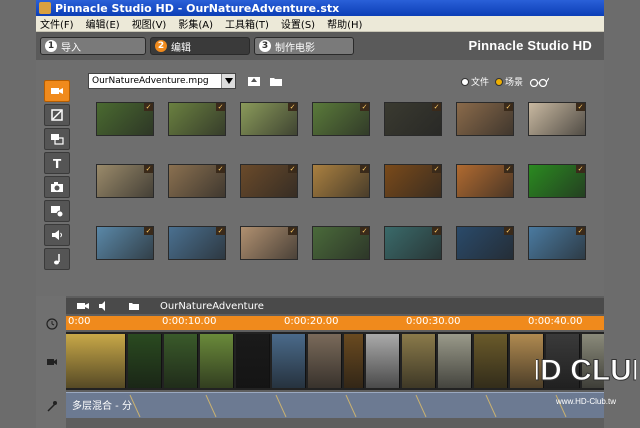 This screenshot has height=428, width=640. I want to click on source-file-name: OurNatureAdventure.mpg, so click(150, 81).